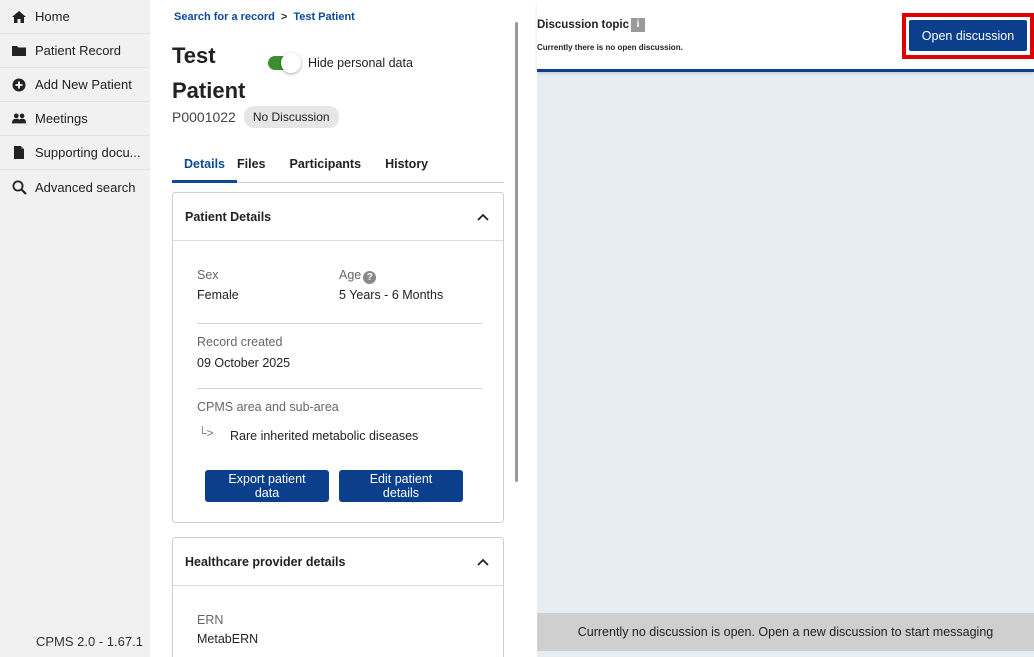 This screenshot has height=657, width=1034. What do you see at coordinates (406, 166) in the screenshot?
I see `tab-history: History` at bounding box center [406, 166].